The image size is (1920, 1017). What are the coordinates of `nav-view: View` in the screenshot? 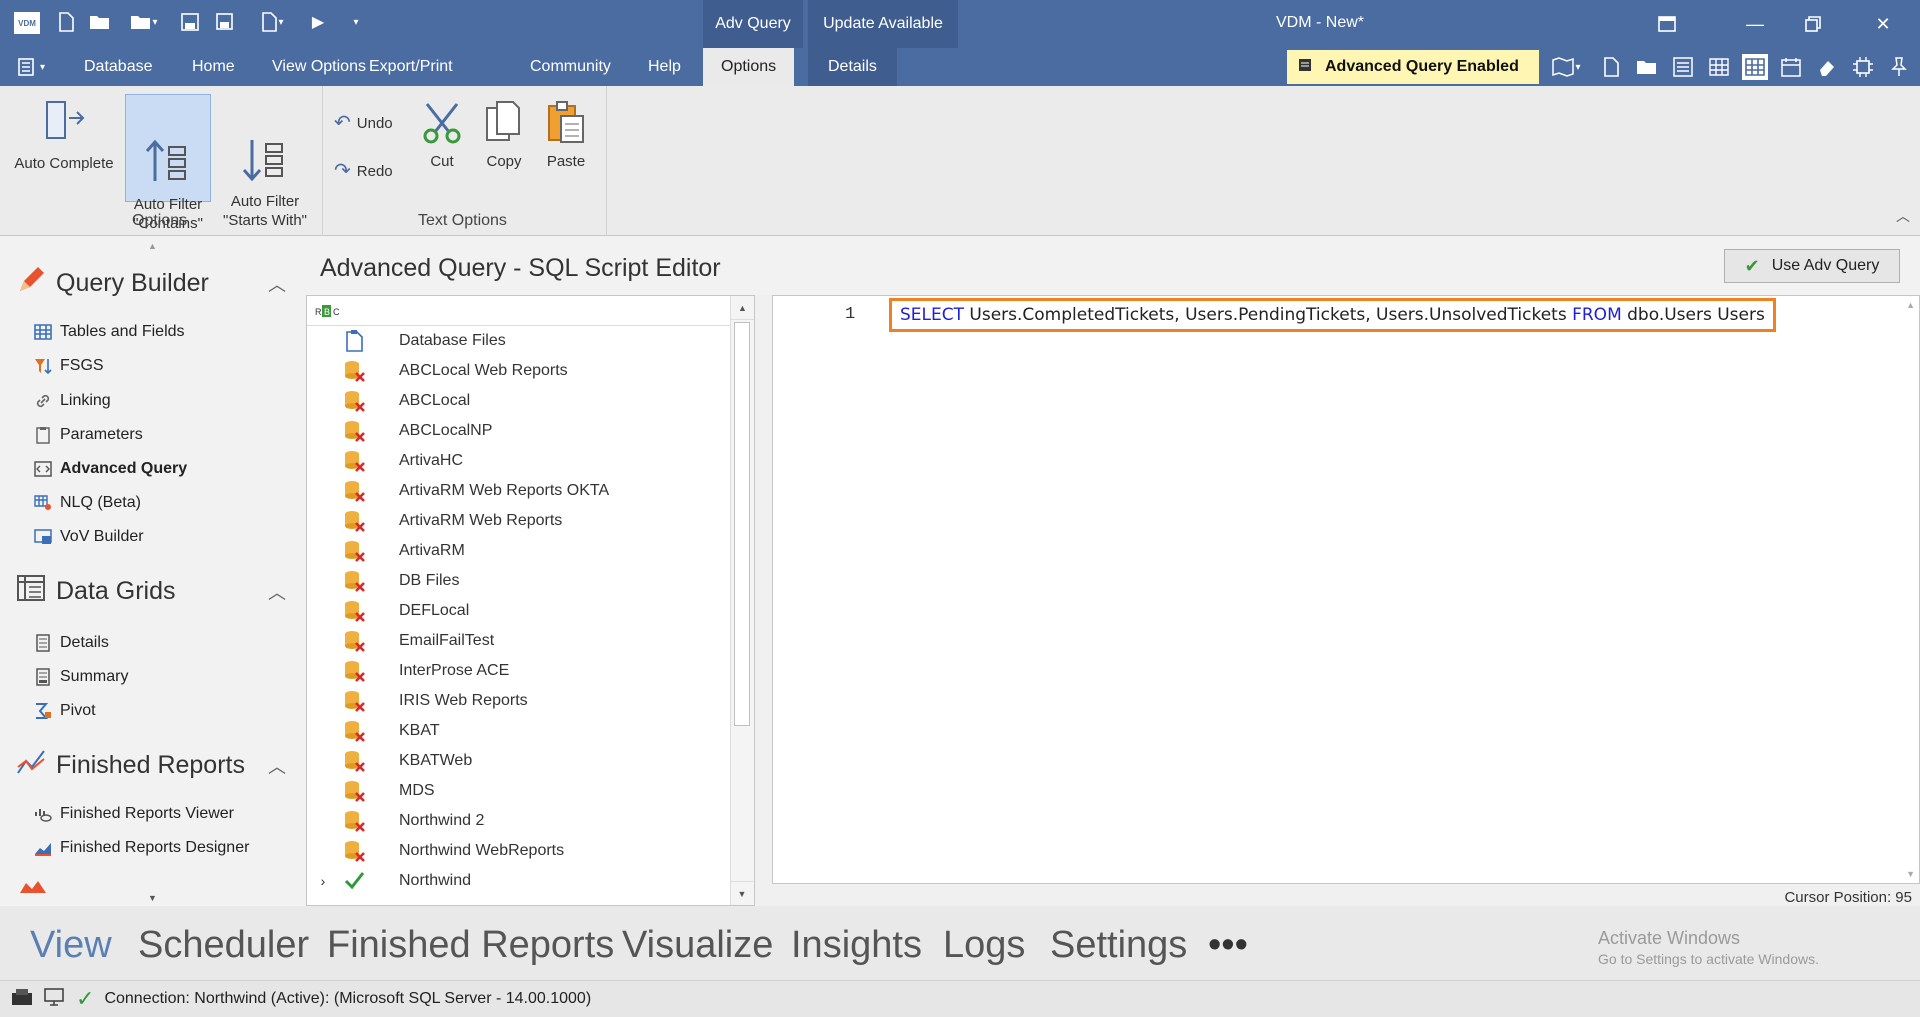 It's located at (71, 945).